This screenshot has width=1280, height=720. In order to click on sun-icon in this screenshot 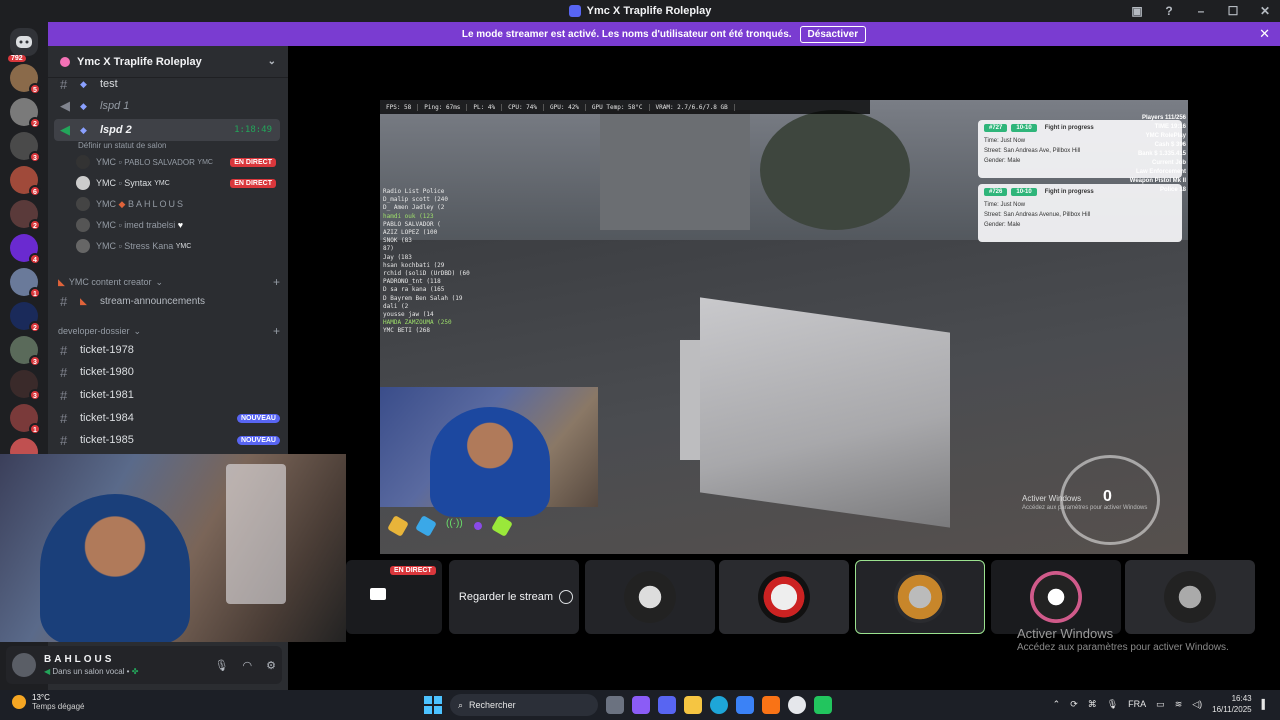, I will do `click(19, 702)`.